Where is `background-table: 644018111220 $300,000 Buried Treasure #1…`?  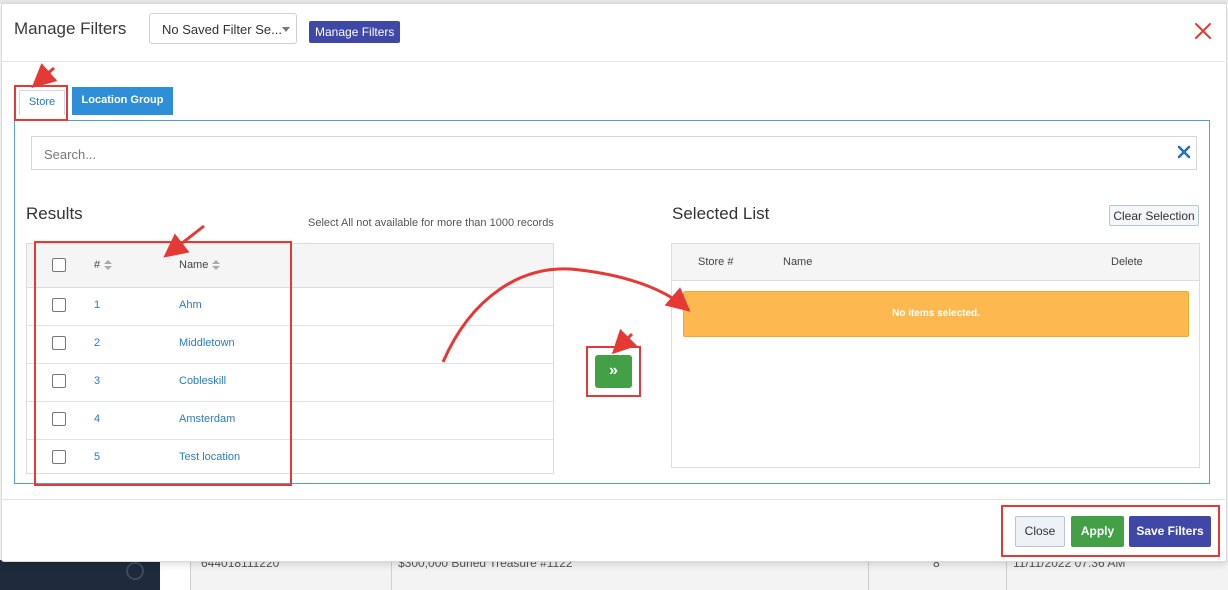 background-table: 644018111220 $300,000 Buried Treasure #1… is located at coordinates (709, 573).